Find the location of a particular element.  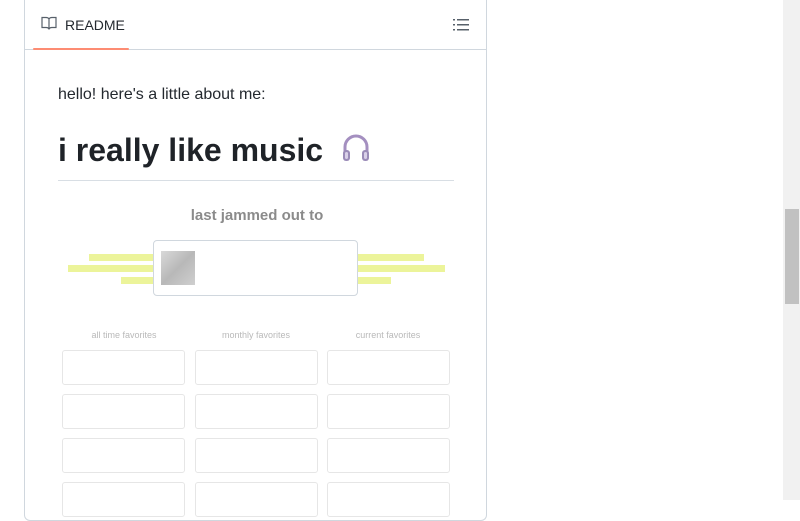

favorites-label-current: current favorites is located at coordinates (388, 335).